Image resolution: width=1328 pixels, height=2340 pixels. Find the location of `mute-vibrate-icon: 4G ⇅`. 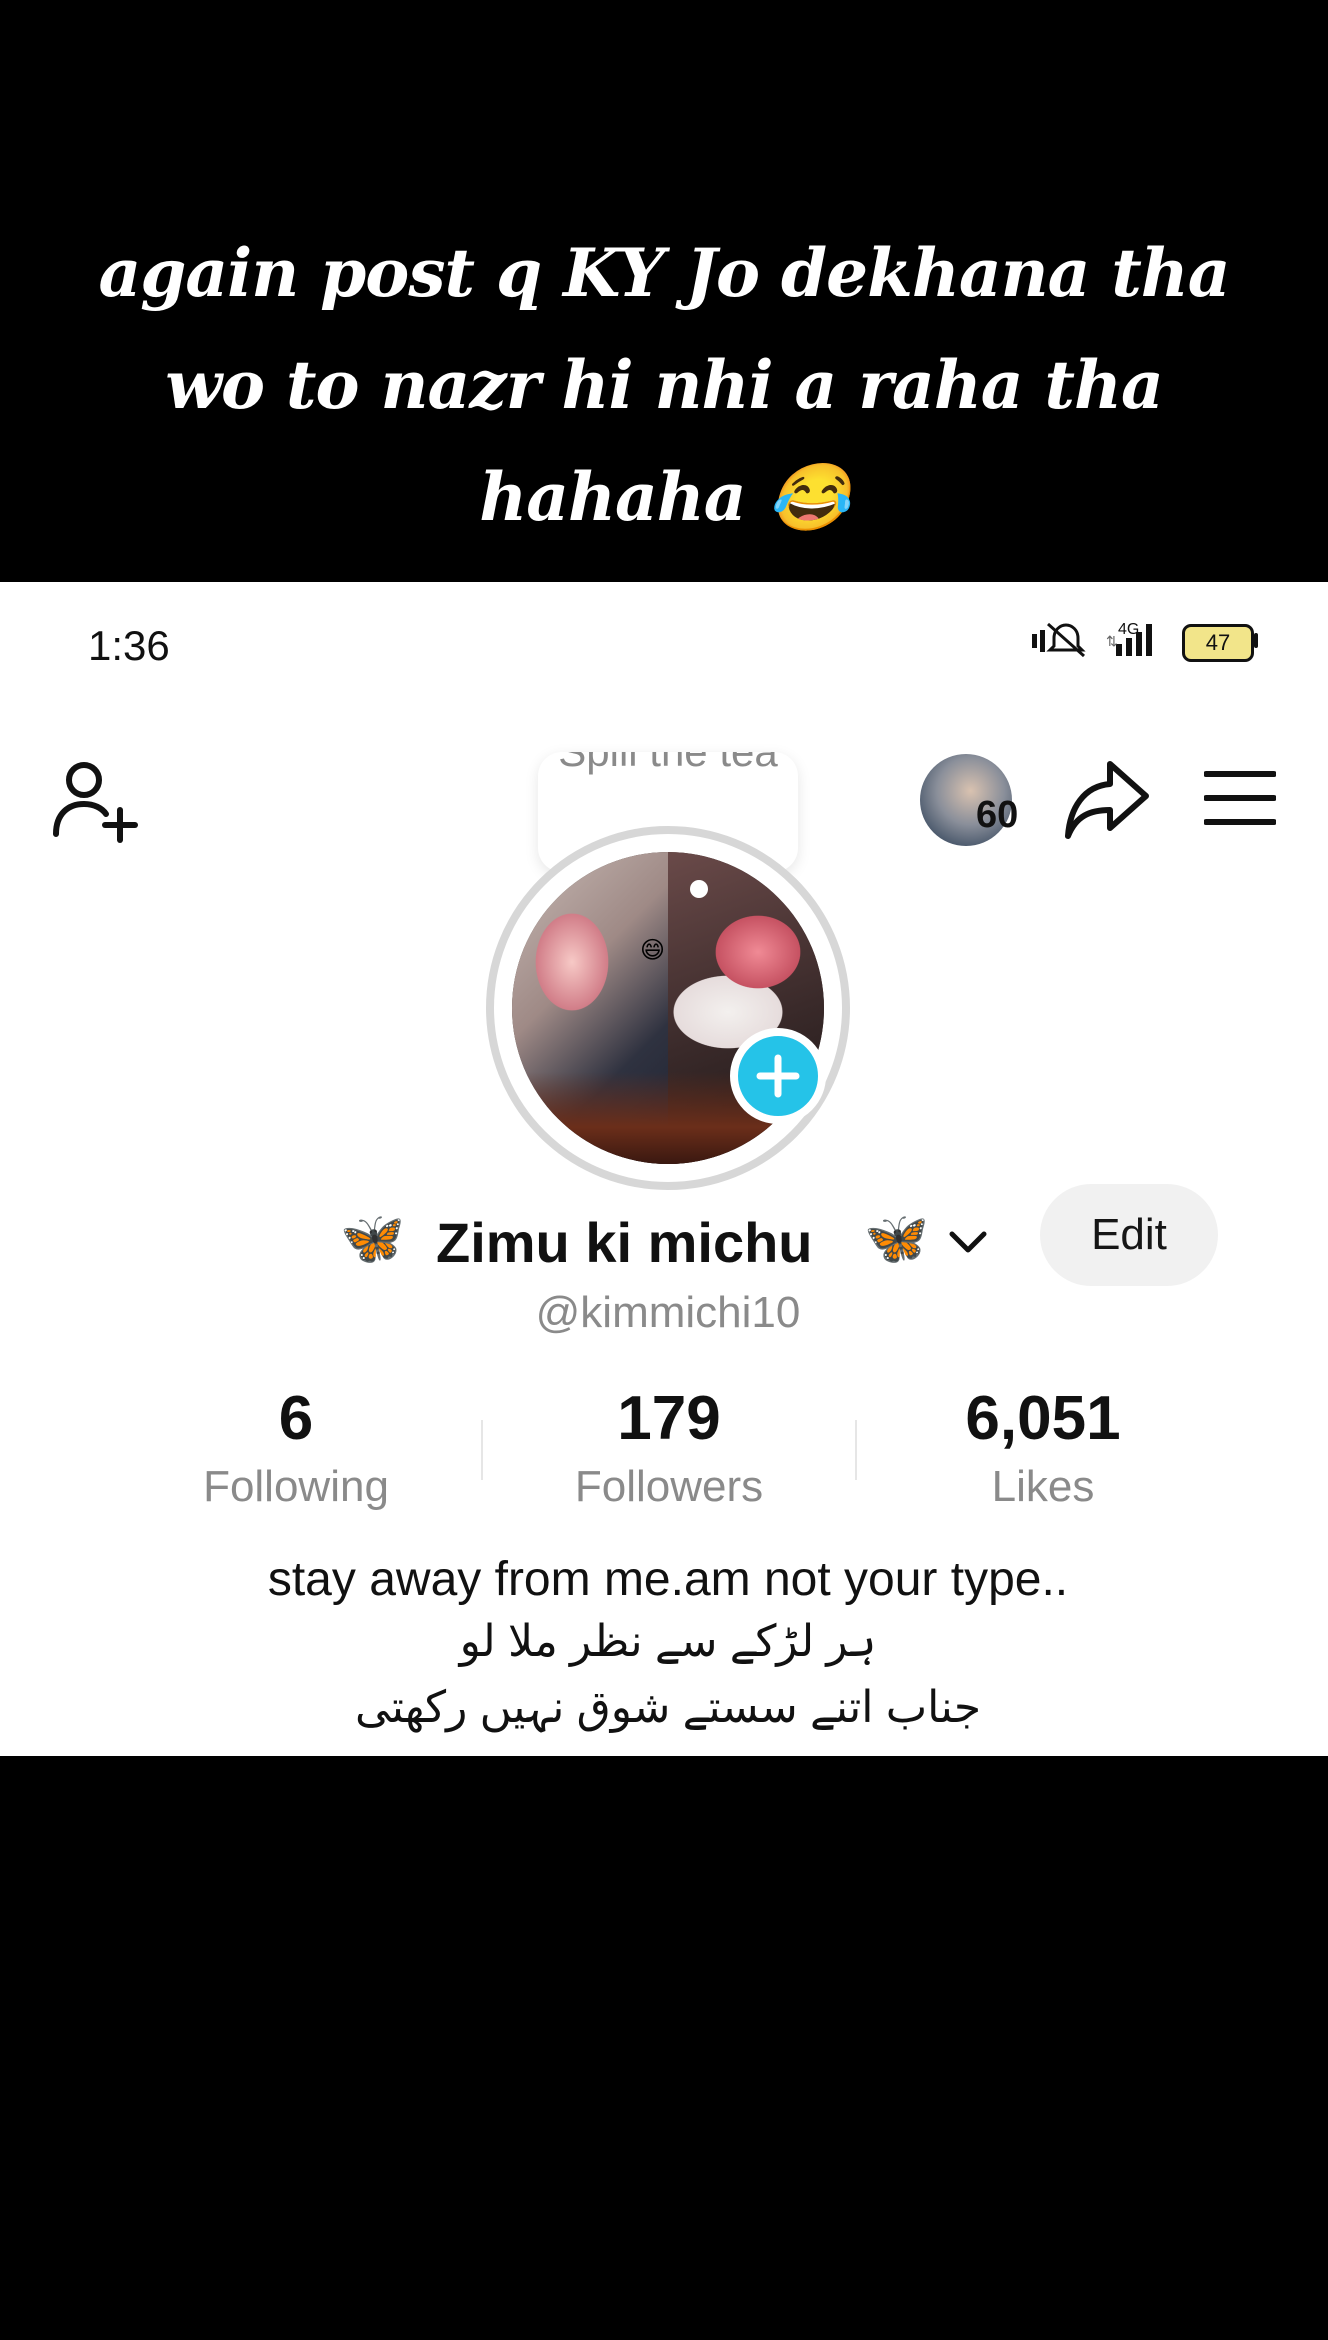

mute-vibrate-icon: 4G ⇅ is located at coordinates (1092, 639).